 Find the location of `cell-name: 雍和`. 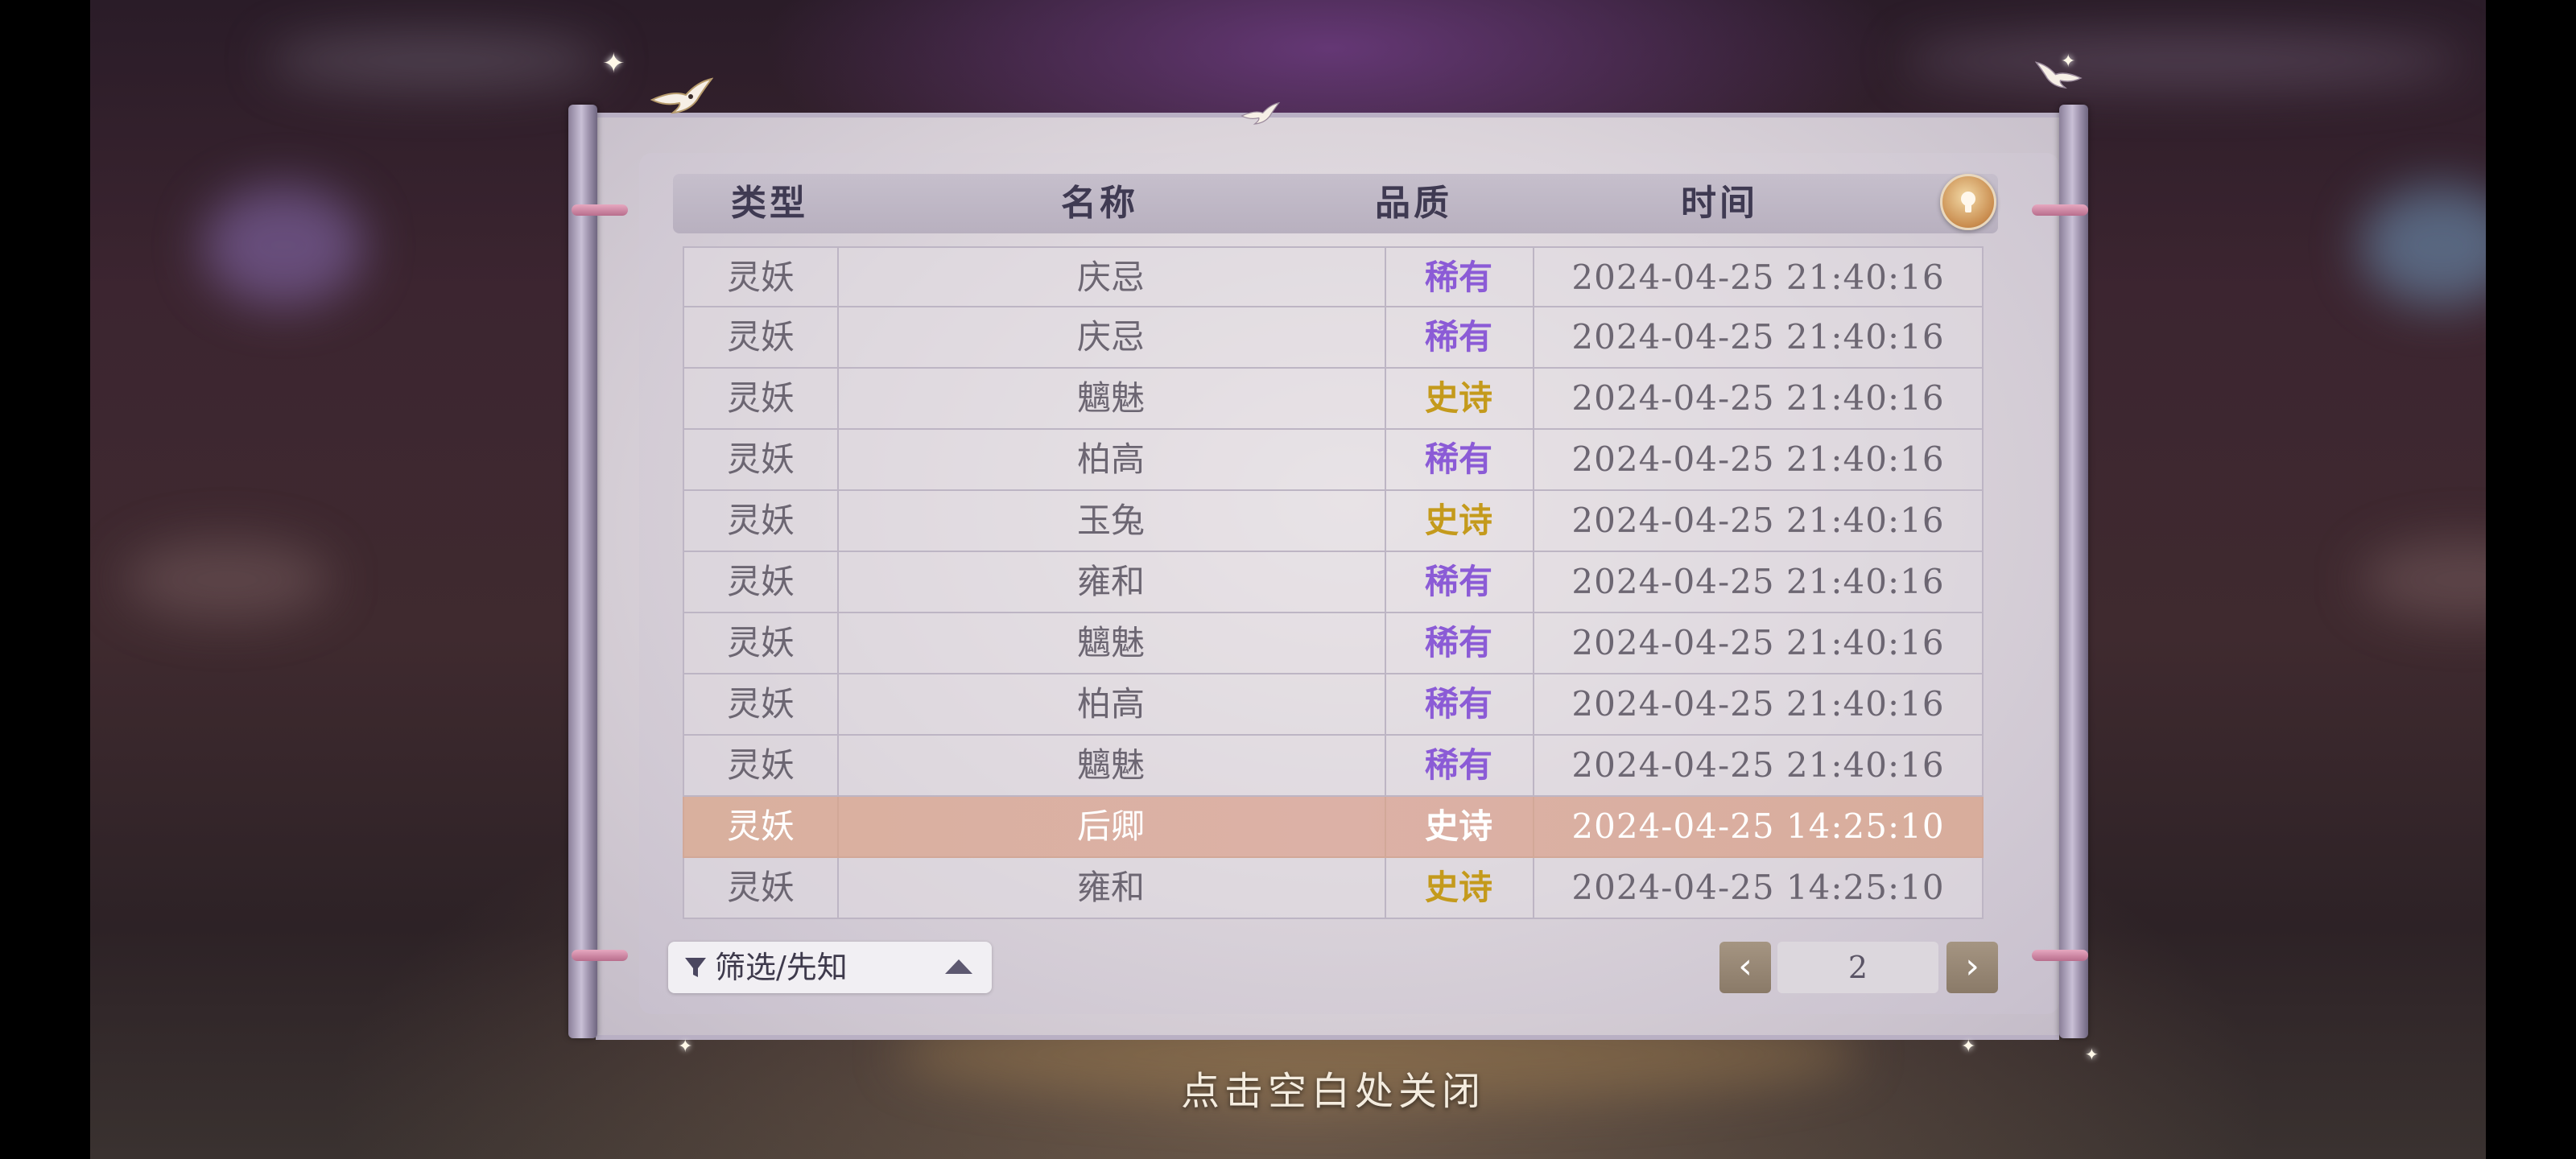

cell-name: 雍和 is located at coordinates (1110, 887).